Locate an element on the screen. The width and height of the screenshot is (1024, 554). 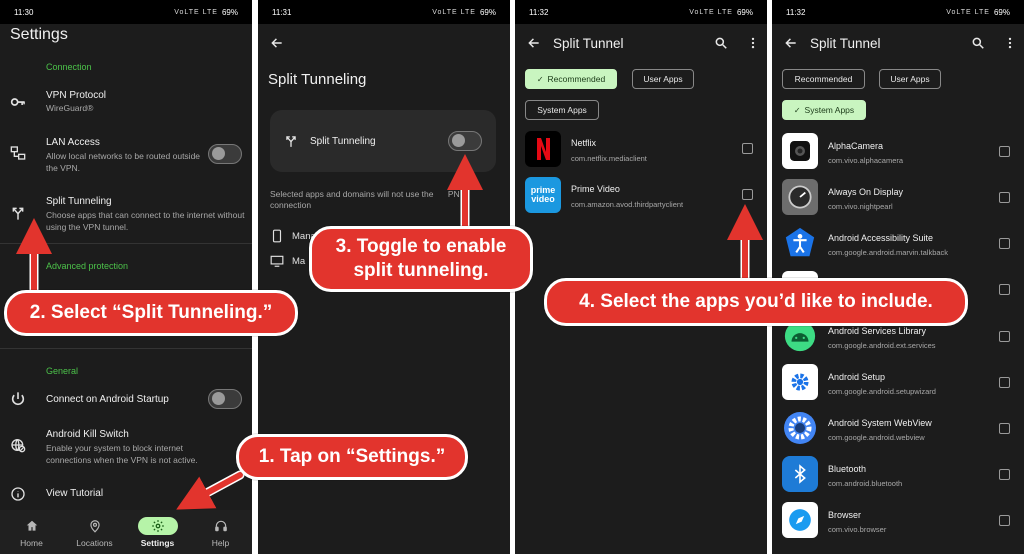
nav-settings-label: Settings is located at coordinates (157, 542).